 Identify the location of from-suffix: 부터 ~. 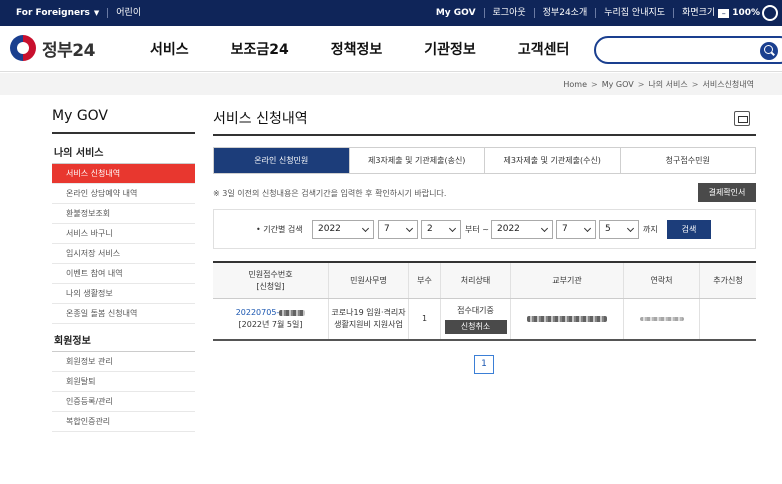
(477, 229).